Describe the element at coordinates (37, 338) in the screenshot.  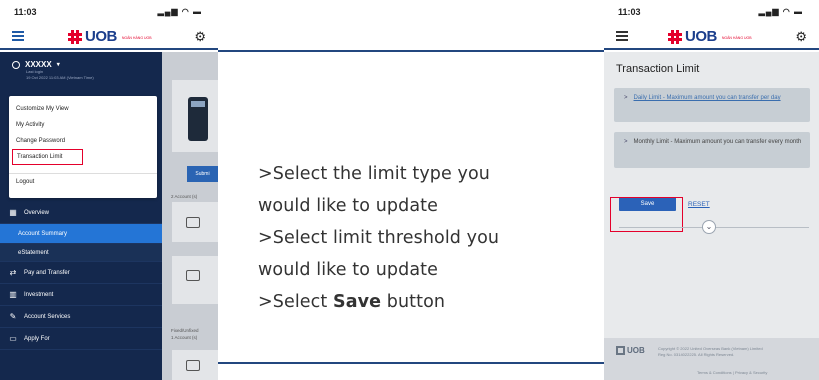
I see `nav-apply-for-label: Apply For` at that location.